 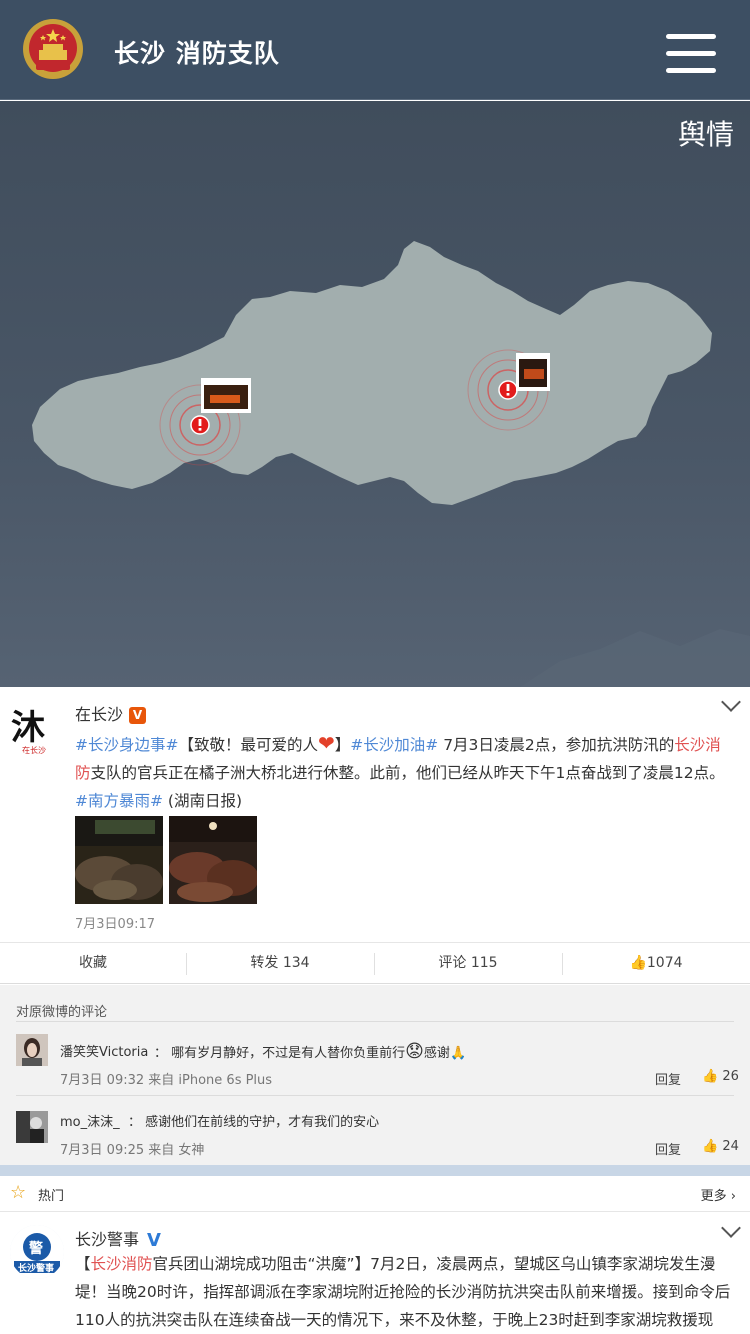 What do you see at coordinates (714, 1196) in the screenshot?
I see `more-text: 更多` at bounding box center [714, 1196].